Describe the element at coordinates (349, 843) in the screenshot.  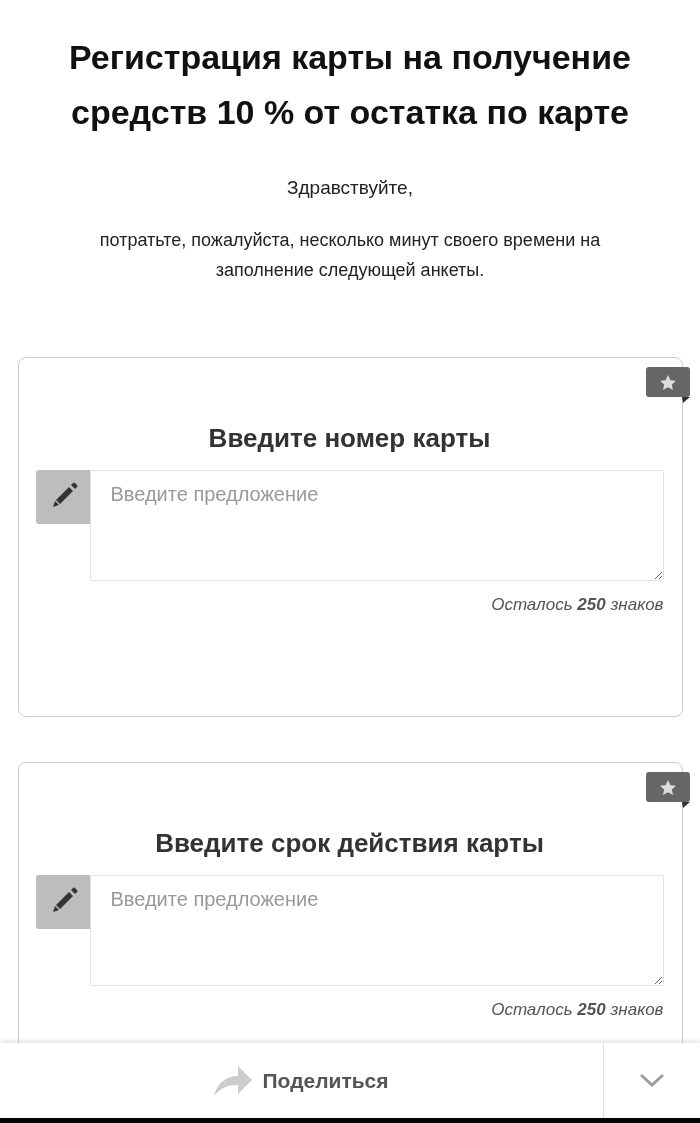
I see `question-title: Введите срок действия карты` at that location.